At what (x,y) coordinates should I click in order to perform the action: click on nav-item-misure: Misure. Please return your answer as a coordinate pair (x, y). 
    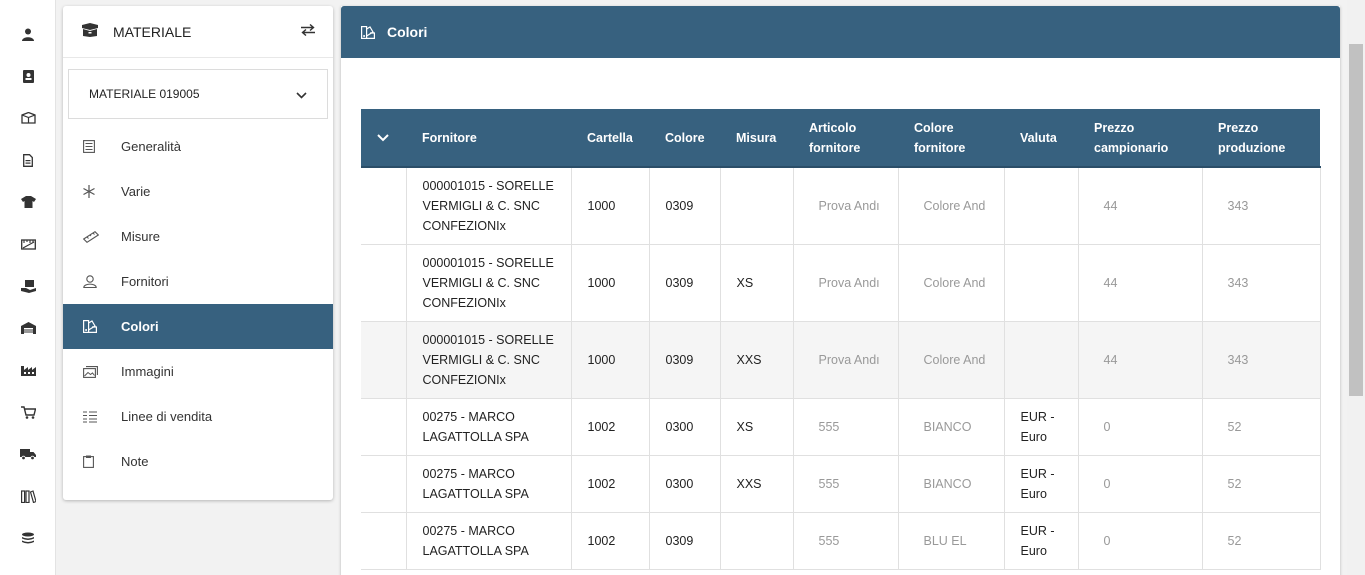
    Looking at the image, I should click on (198, 236).